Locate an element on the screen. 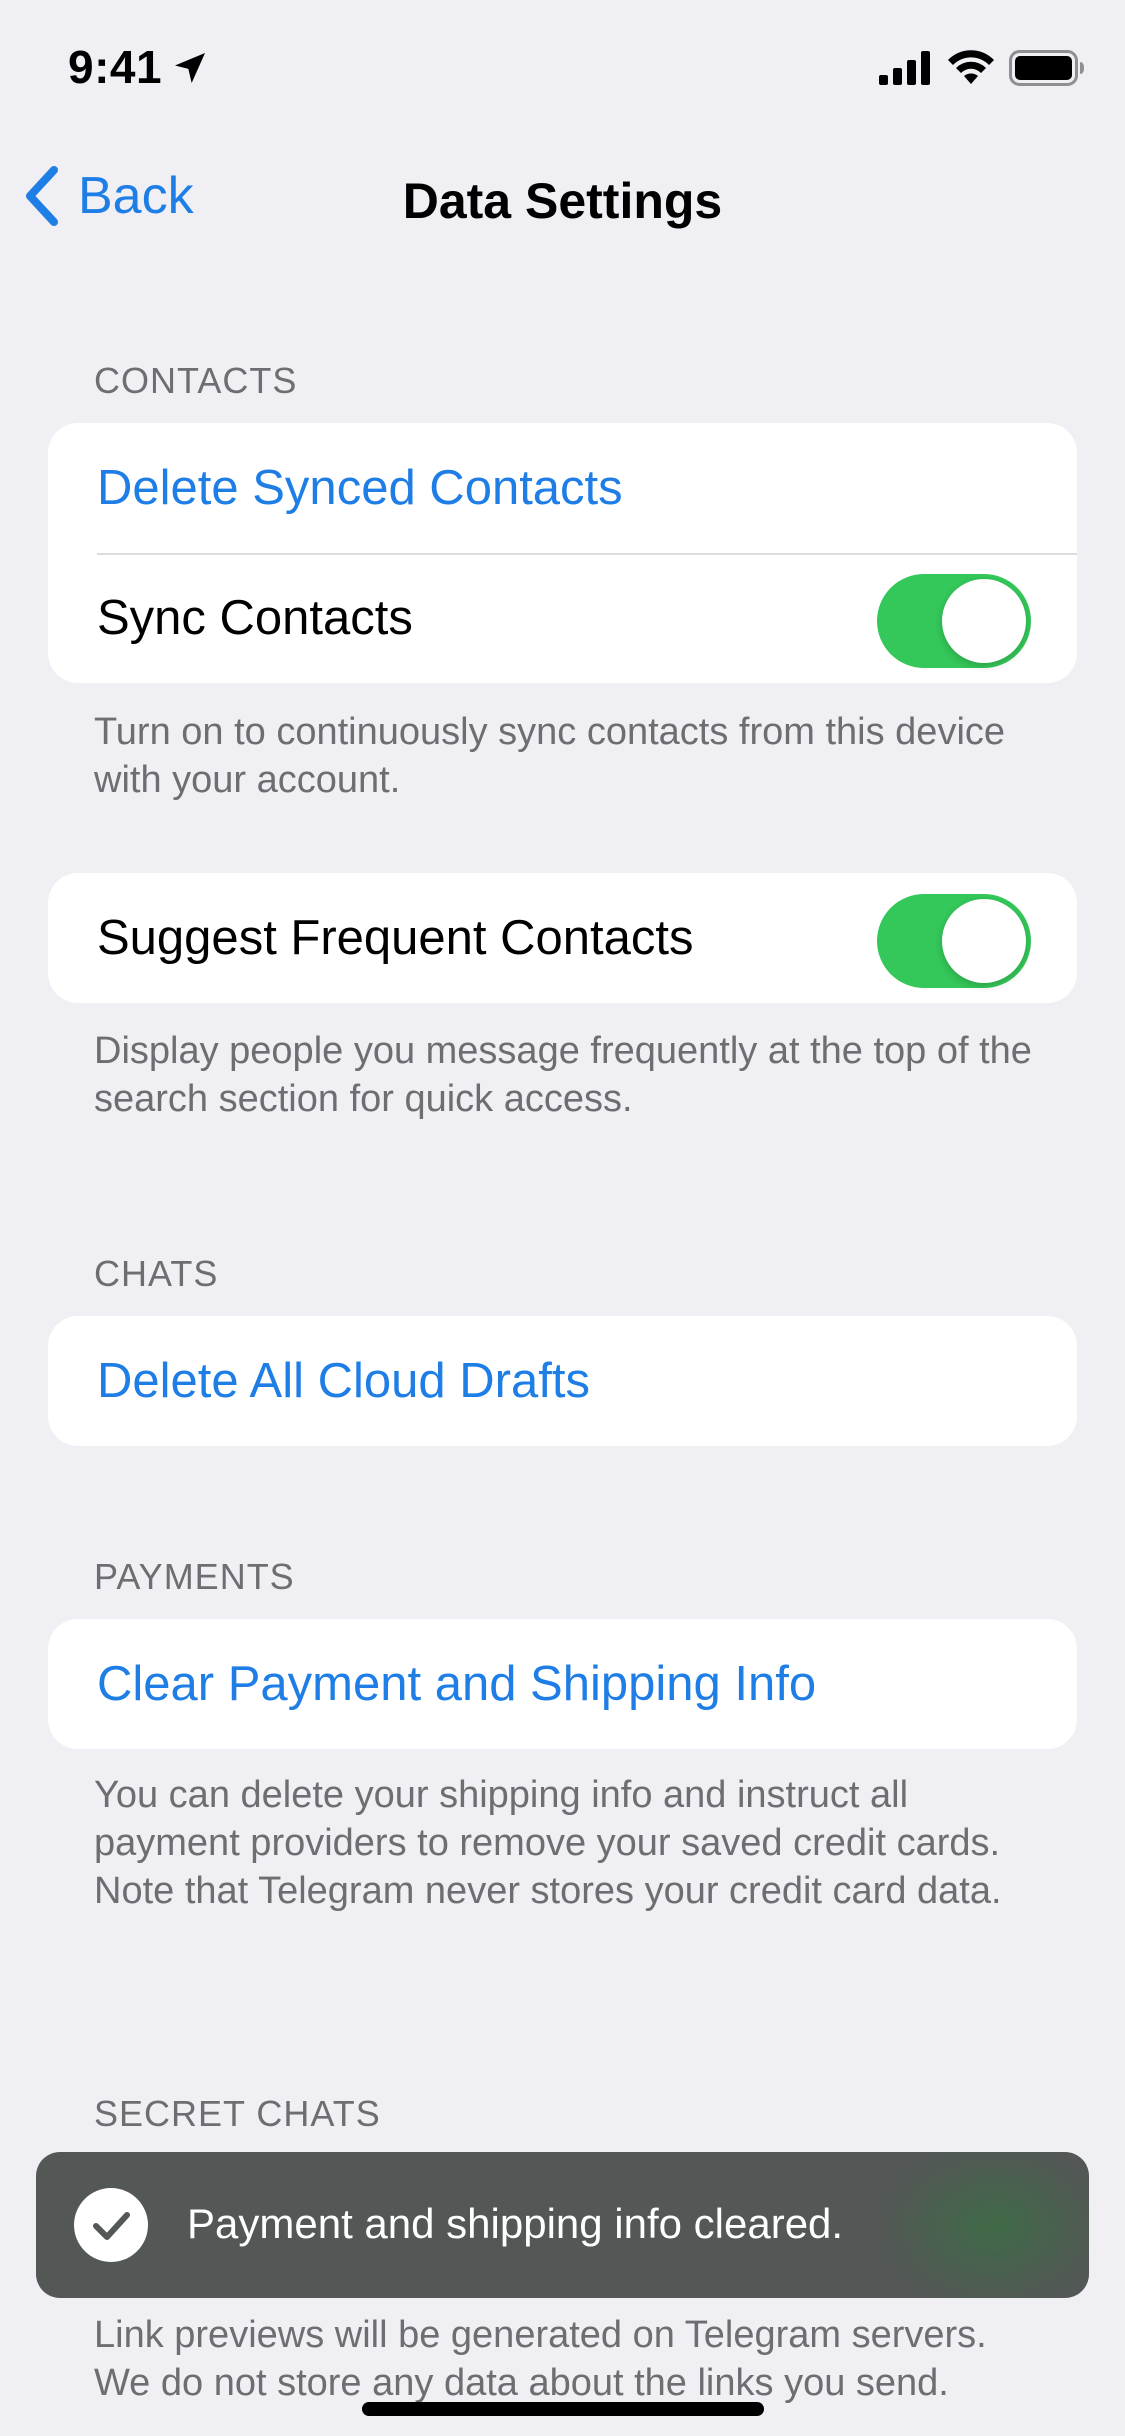 Image resolution: width=1125 pixels, height=2436 pixels. payments-section-header: PAYMENTS is located at coordinates (194, 1576).